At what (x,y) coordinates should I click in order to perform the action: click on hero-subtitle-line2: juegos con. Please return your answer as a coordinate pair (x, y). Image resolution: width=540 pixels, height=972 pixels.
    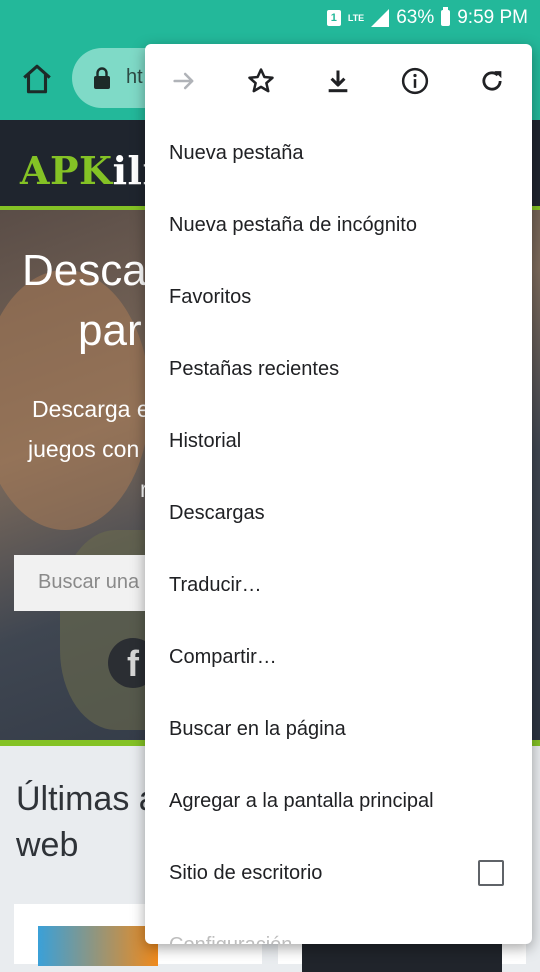
    Looking at the image, I should click on (84, 449).